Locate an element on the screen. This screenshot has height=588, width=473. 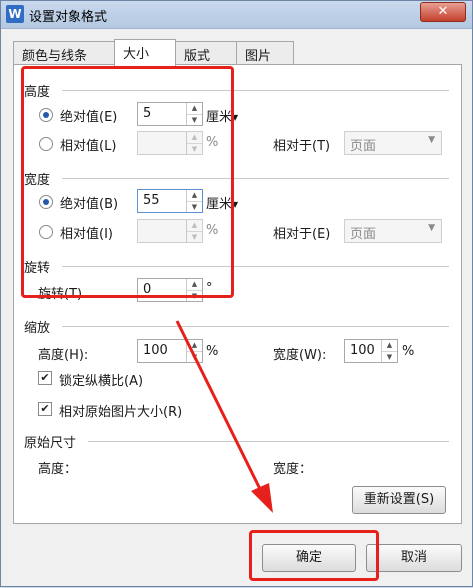
annotation-arrow-head is located at coordinates (262, 498).